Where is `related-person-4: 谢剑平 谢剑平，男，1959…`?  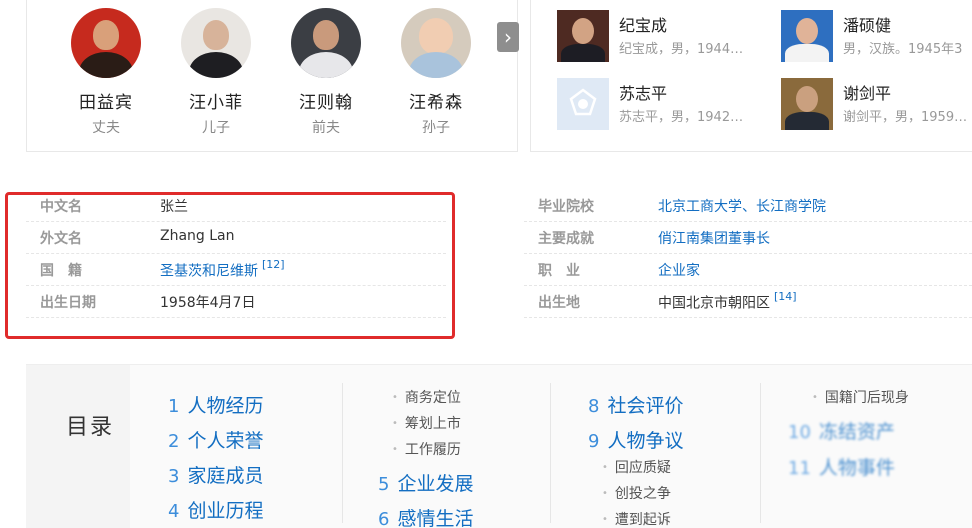 related-person-4: 谢剑平 谢剑平，男，1959… is located at coordinates (876, 106).